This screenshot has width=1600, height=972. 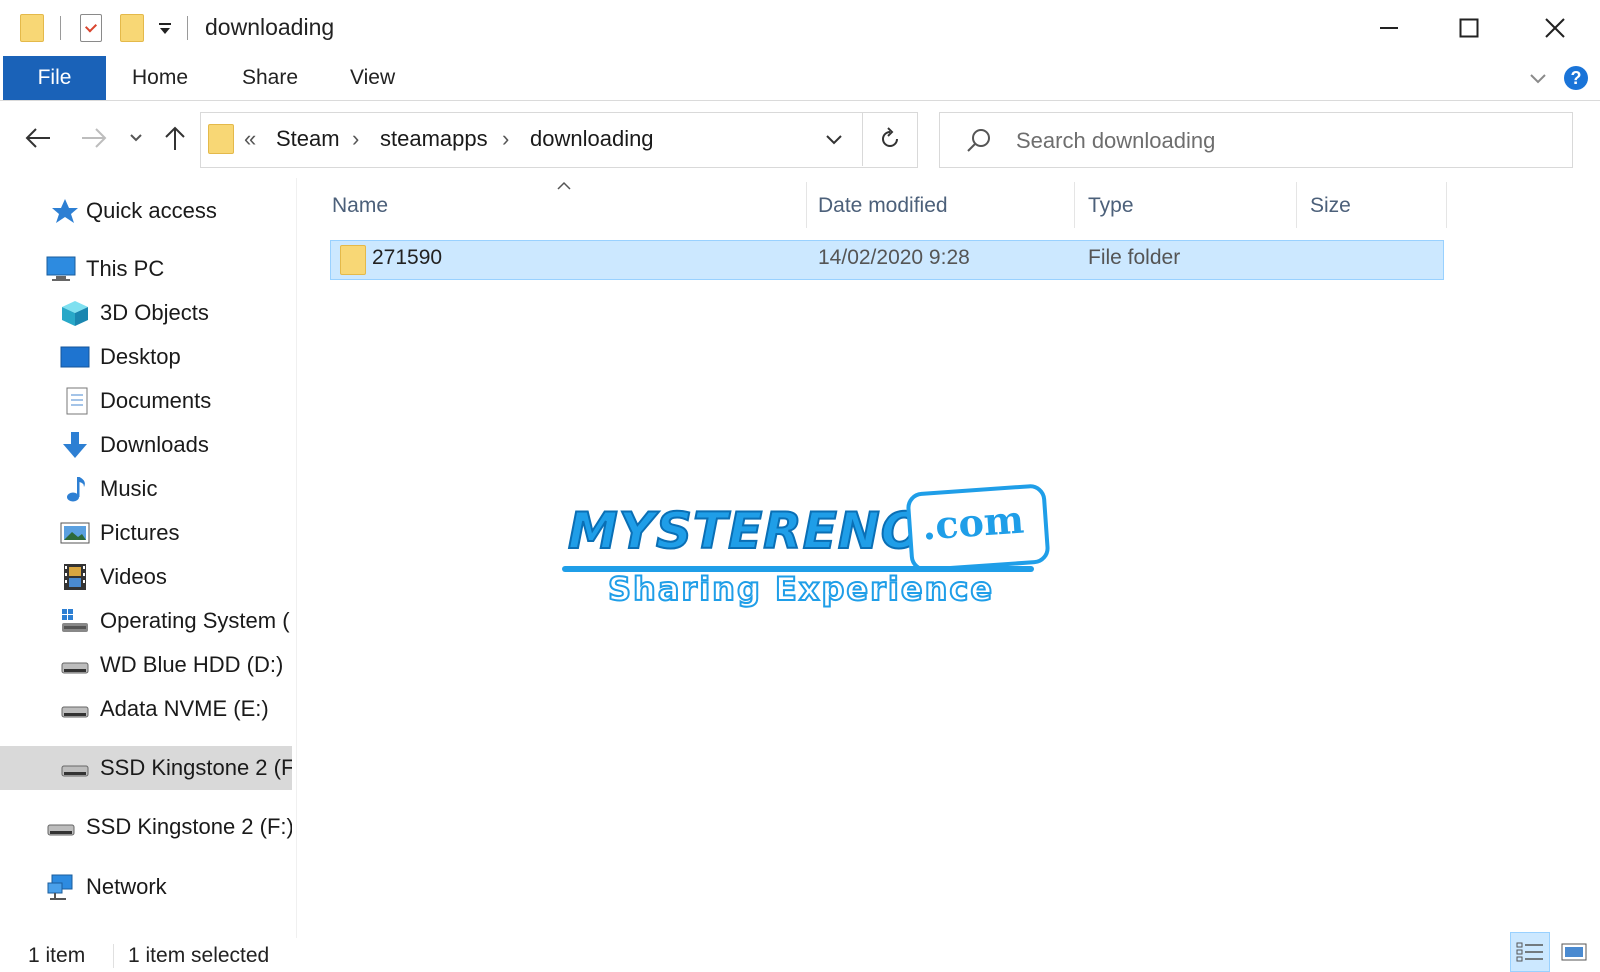 I want to click on sidebar-item-music: Music, so click(x=146, y=489).